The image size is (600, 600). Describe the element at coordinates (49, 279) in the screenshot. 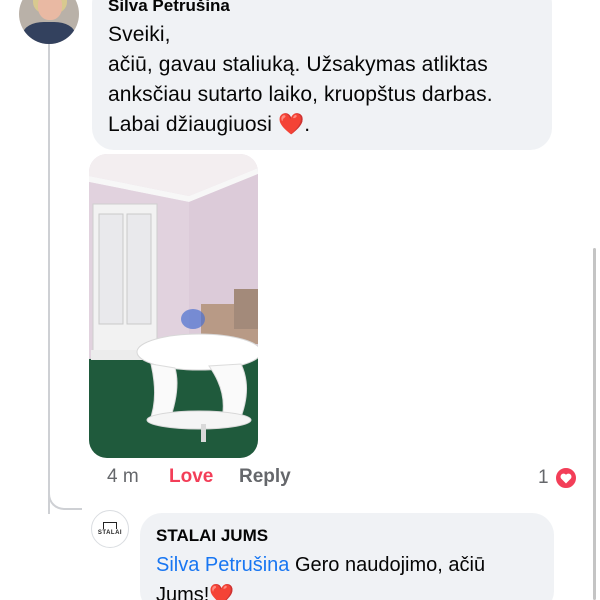

I see `thread-line` at that location.